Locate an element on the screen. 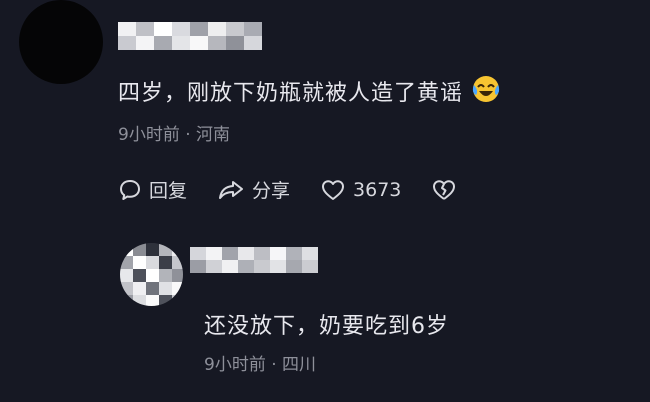  comment-text: 还没放下，奶要吃到6岁 is located at coordinates (326, 326).